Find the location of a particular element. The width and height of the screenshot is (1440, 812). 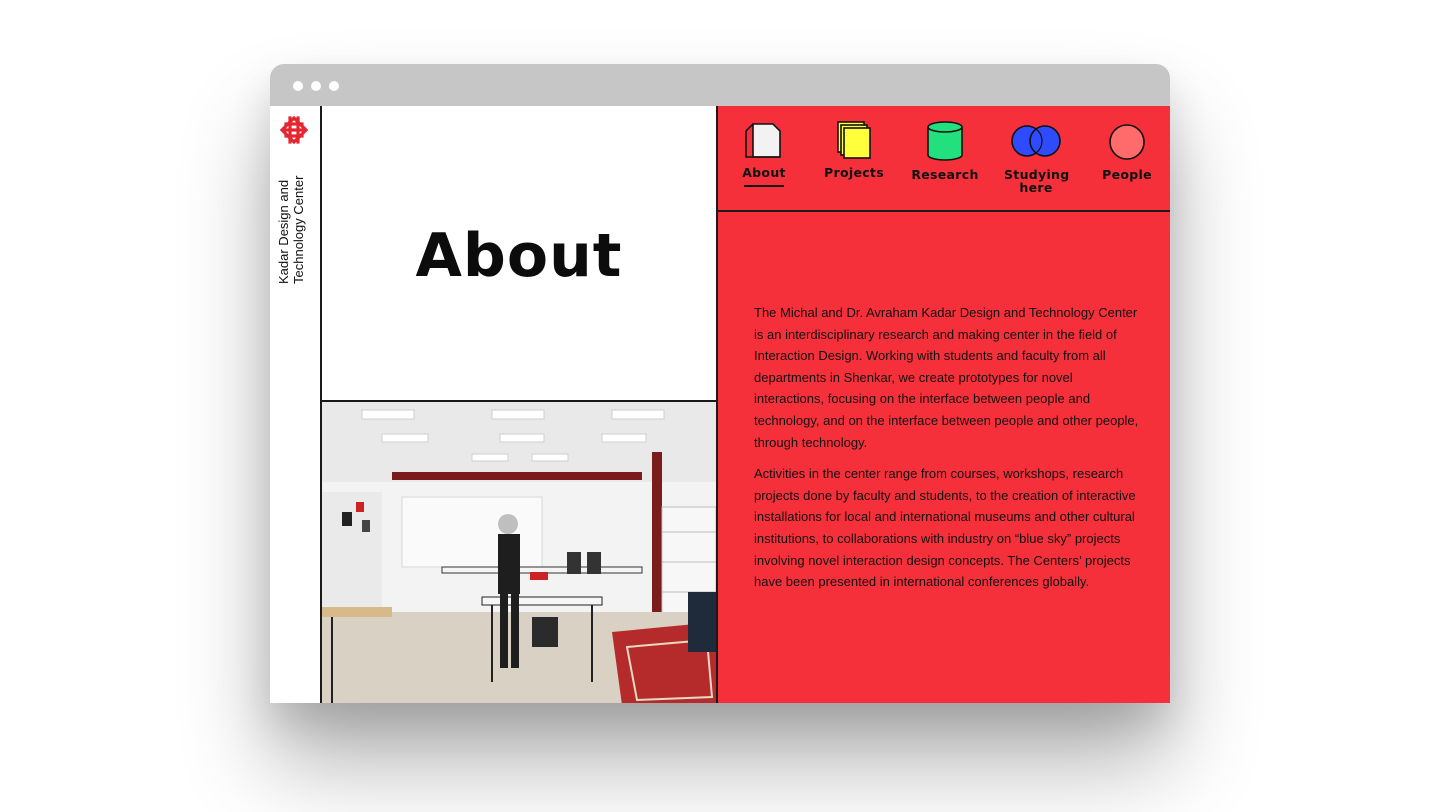

nav-label-studying-here: Studying here is located at coordinates (1037, 181).